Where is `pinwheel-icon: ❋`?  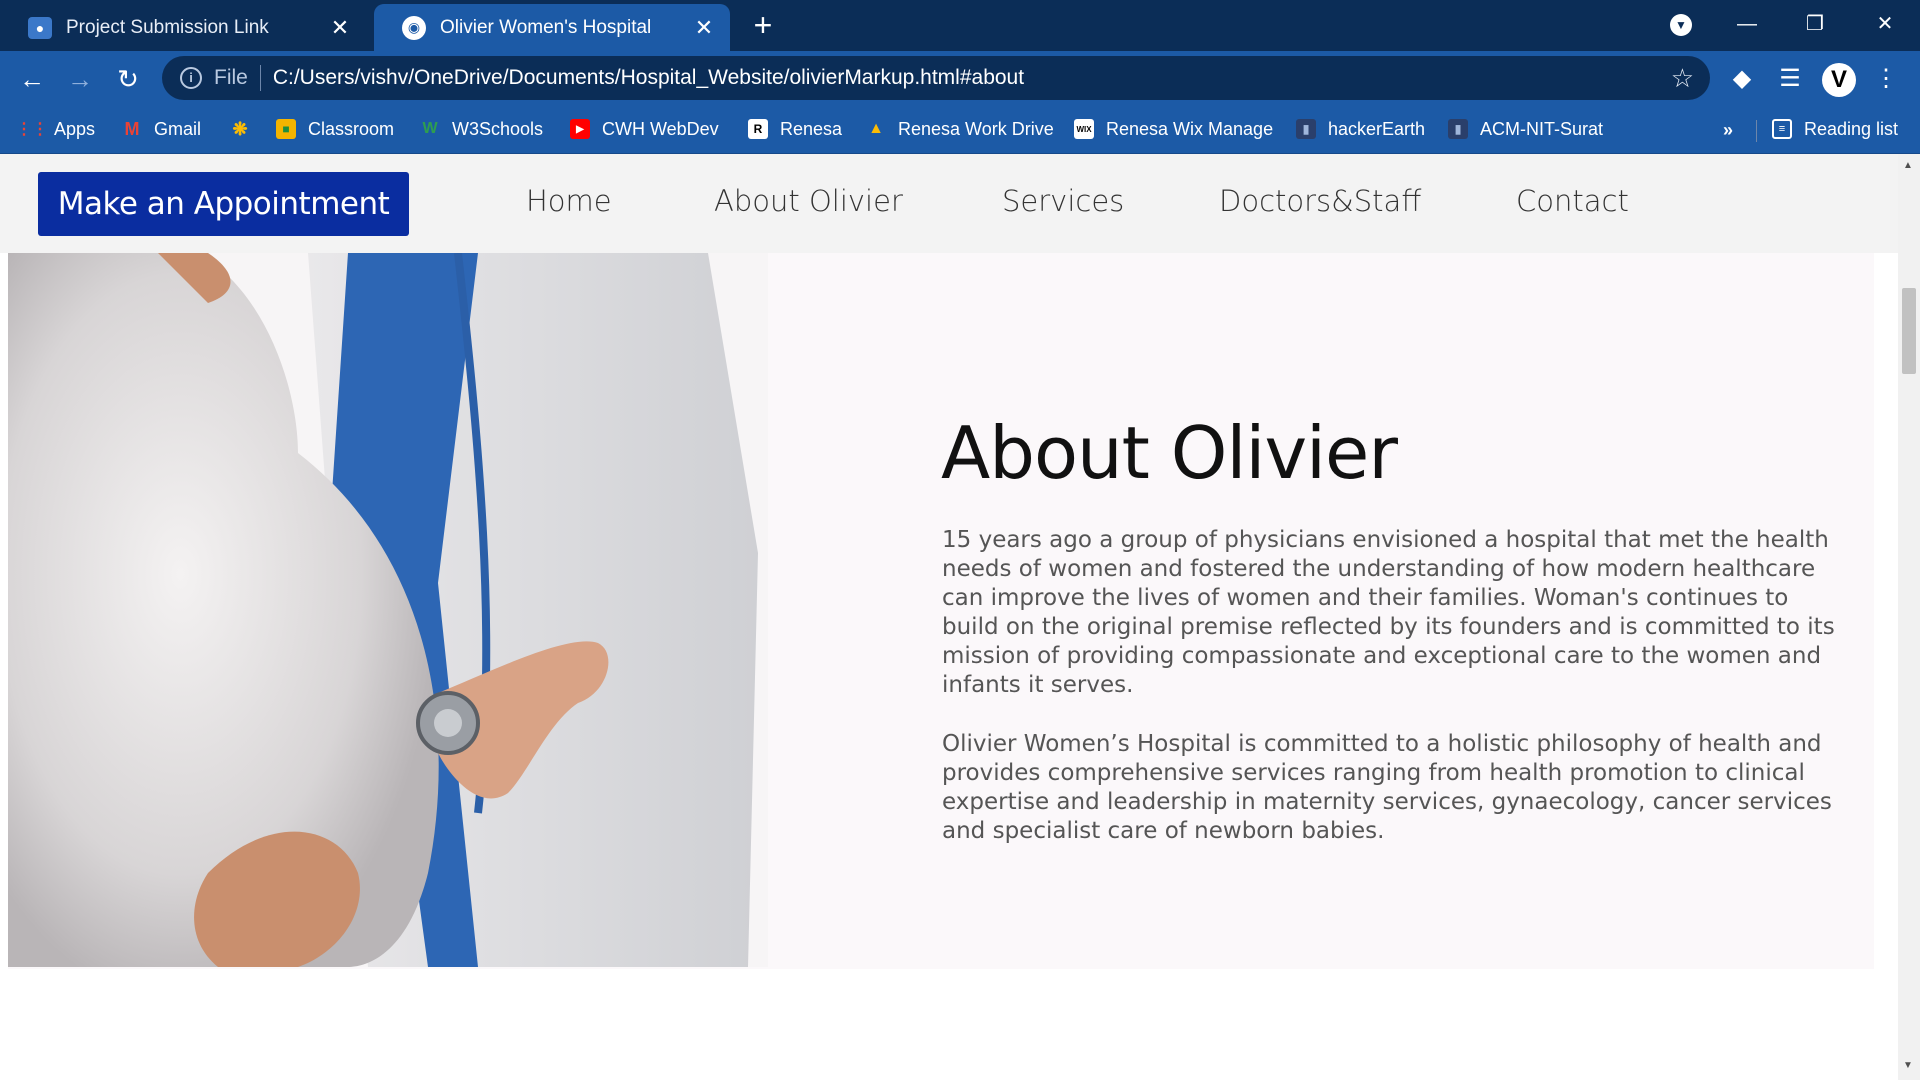 pinwheel-icon: ❋ is located at coordinates (240, 128).